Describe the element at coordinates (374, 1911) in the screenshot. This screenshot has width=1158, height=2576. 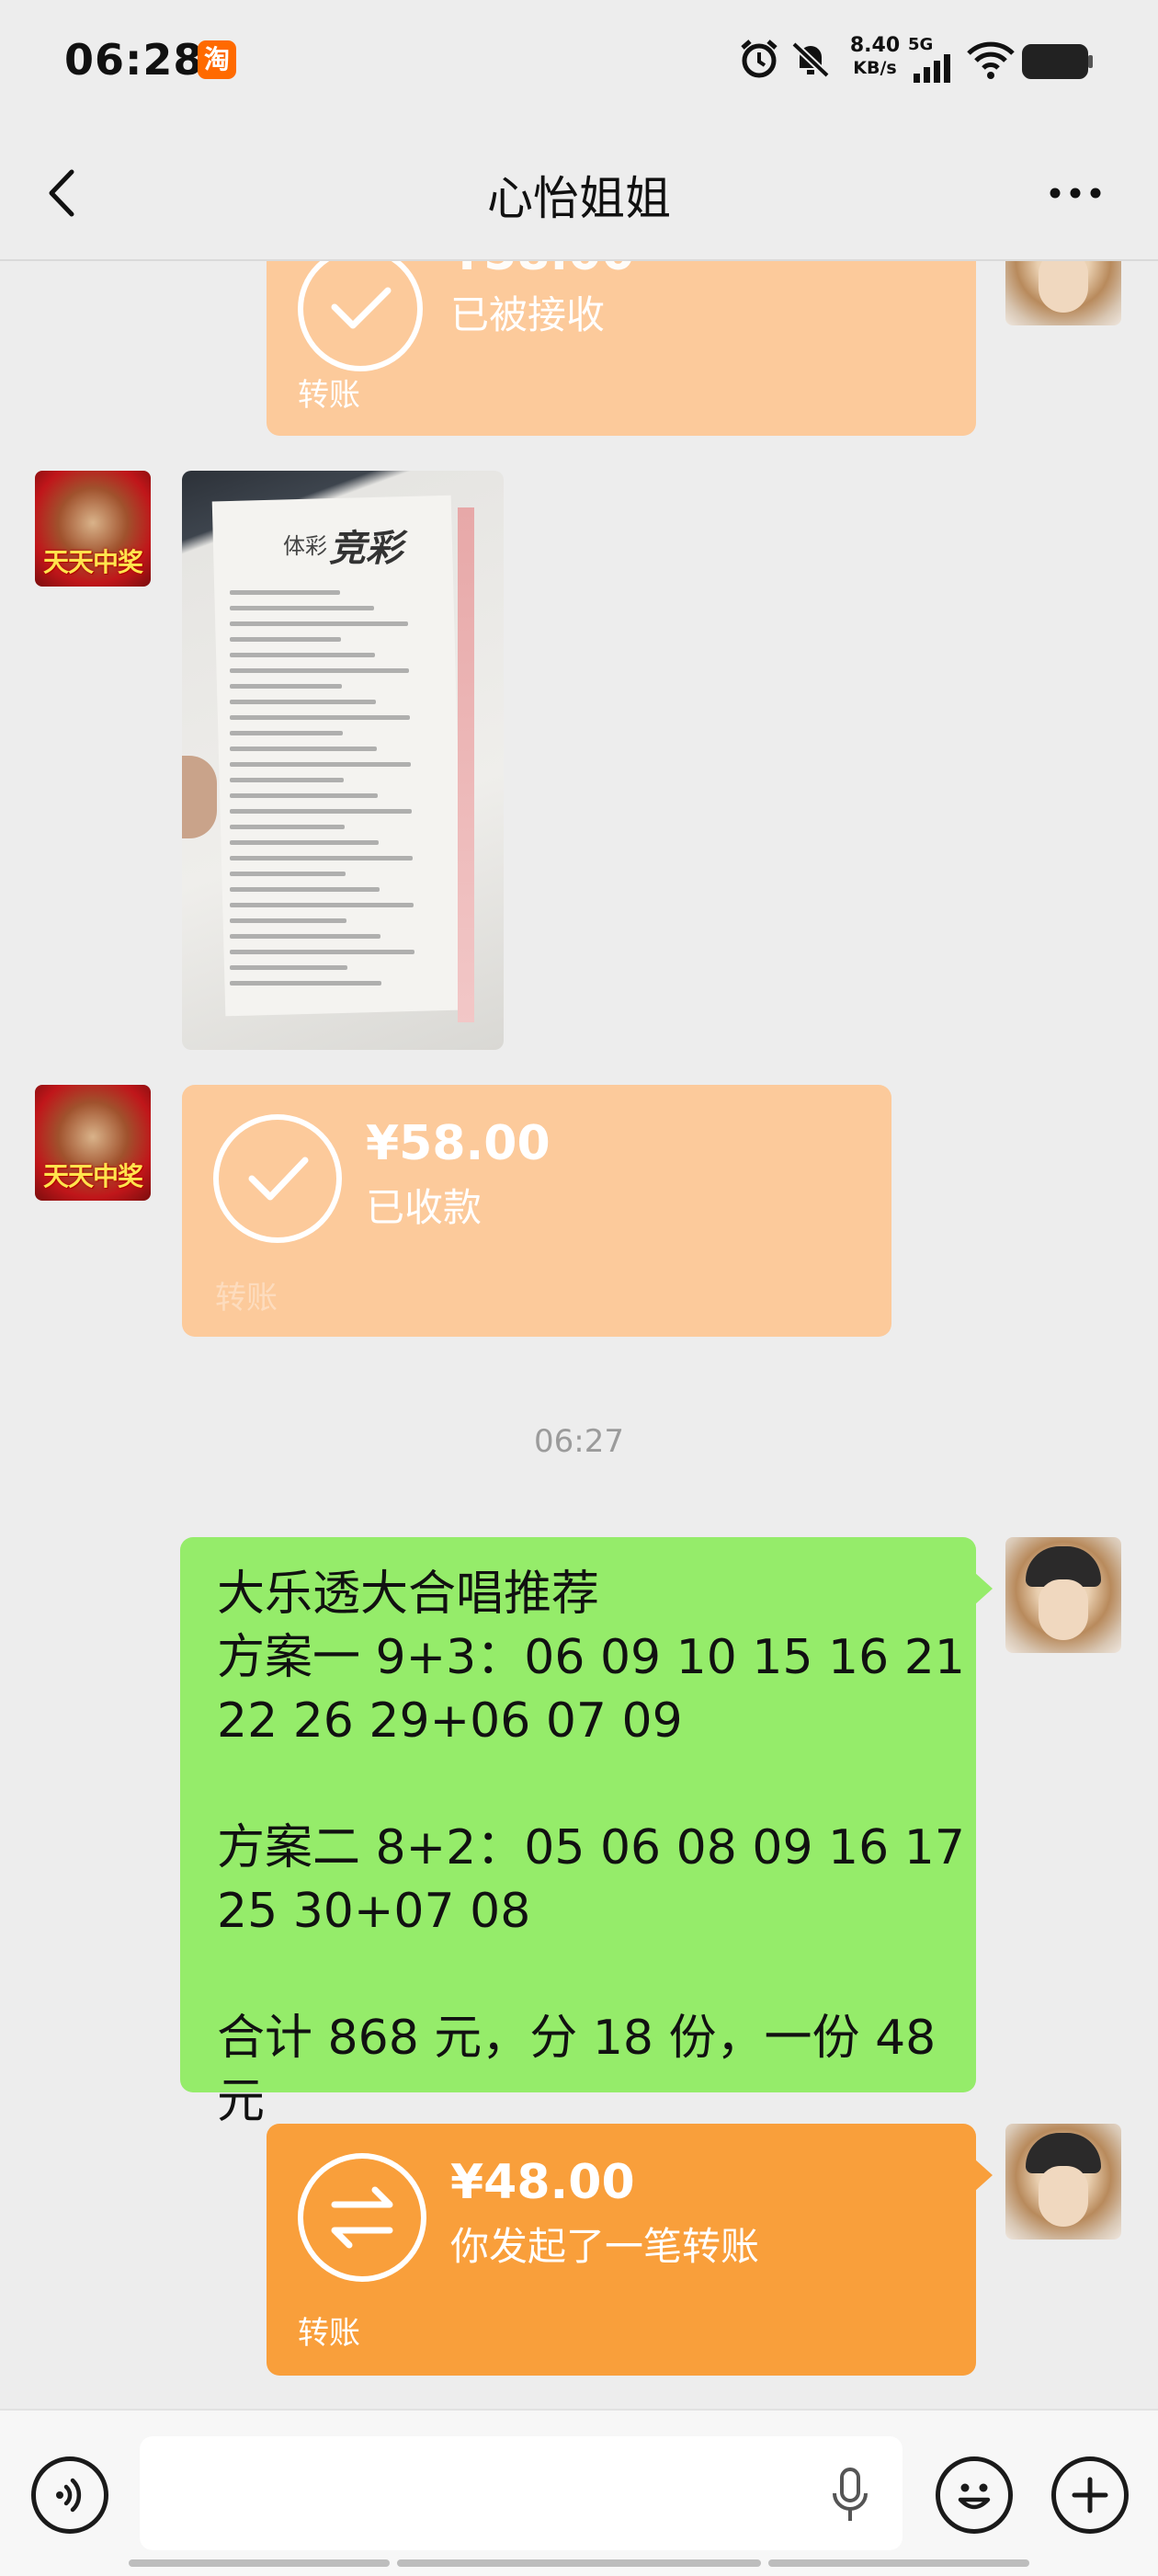
I see `text-line: 25 30+07 08` at that location.